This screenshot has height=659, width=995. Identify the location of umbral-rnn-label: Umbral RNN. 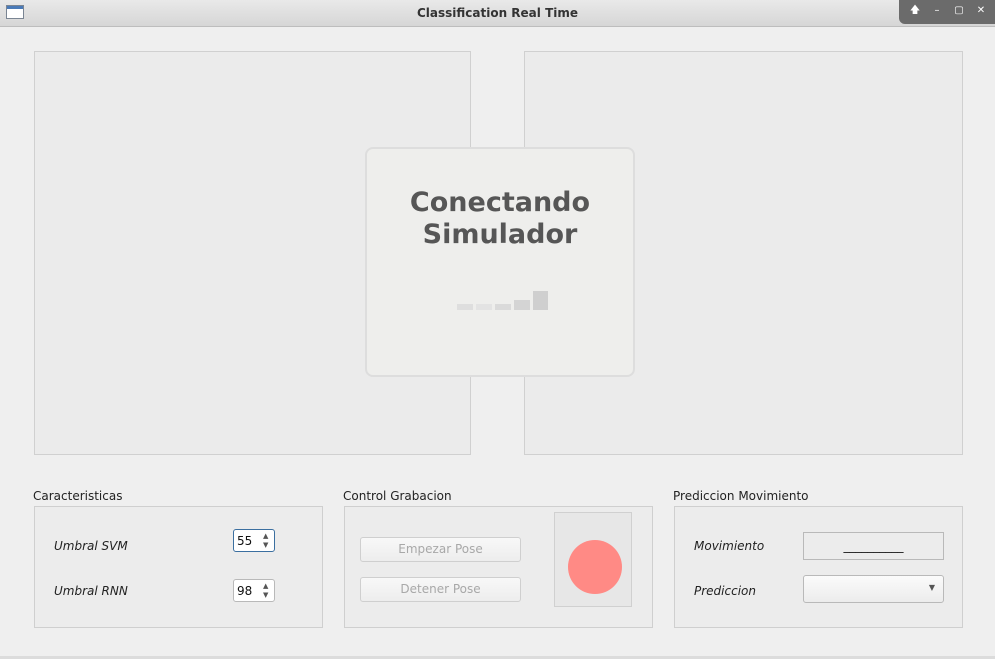
(91, 591).